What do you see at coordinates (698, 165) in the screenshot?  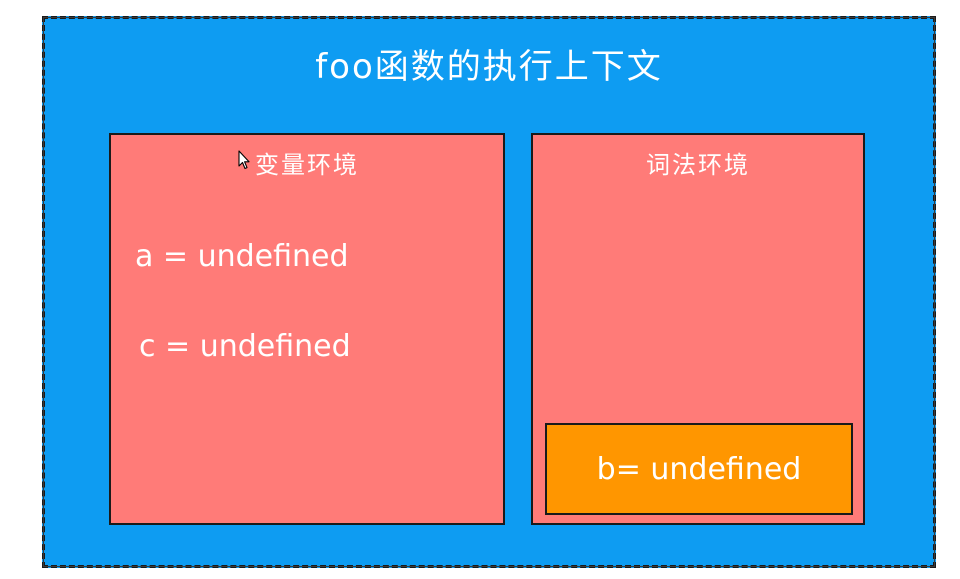 I see `lexical-environment-title: 词法环境` at bounding box center [698, 165].